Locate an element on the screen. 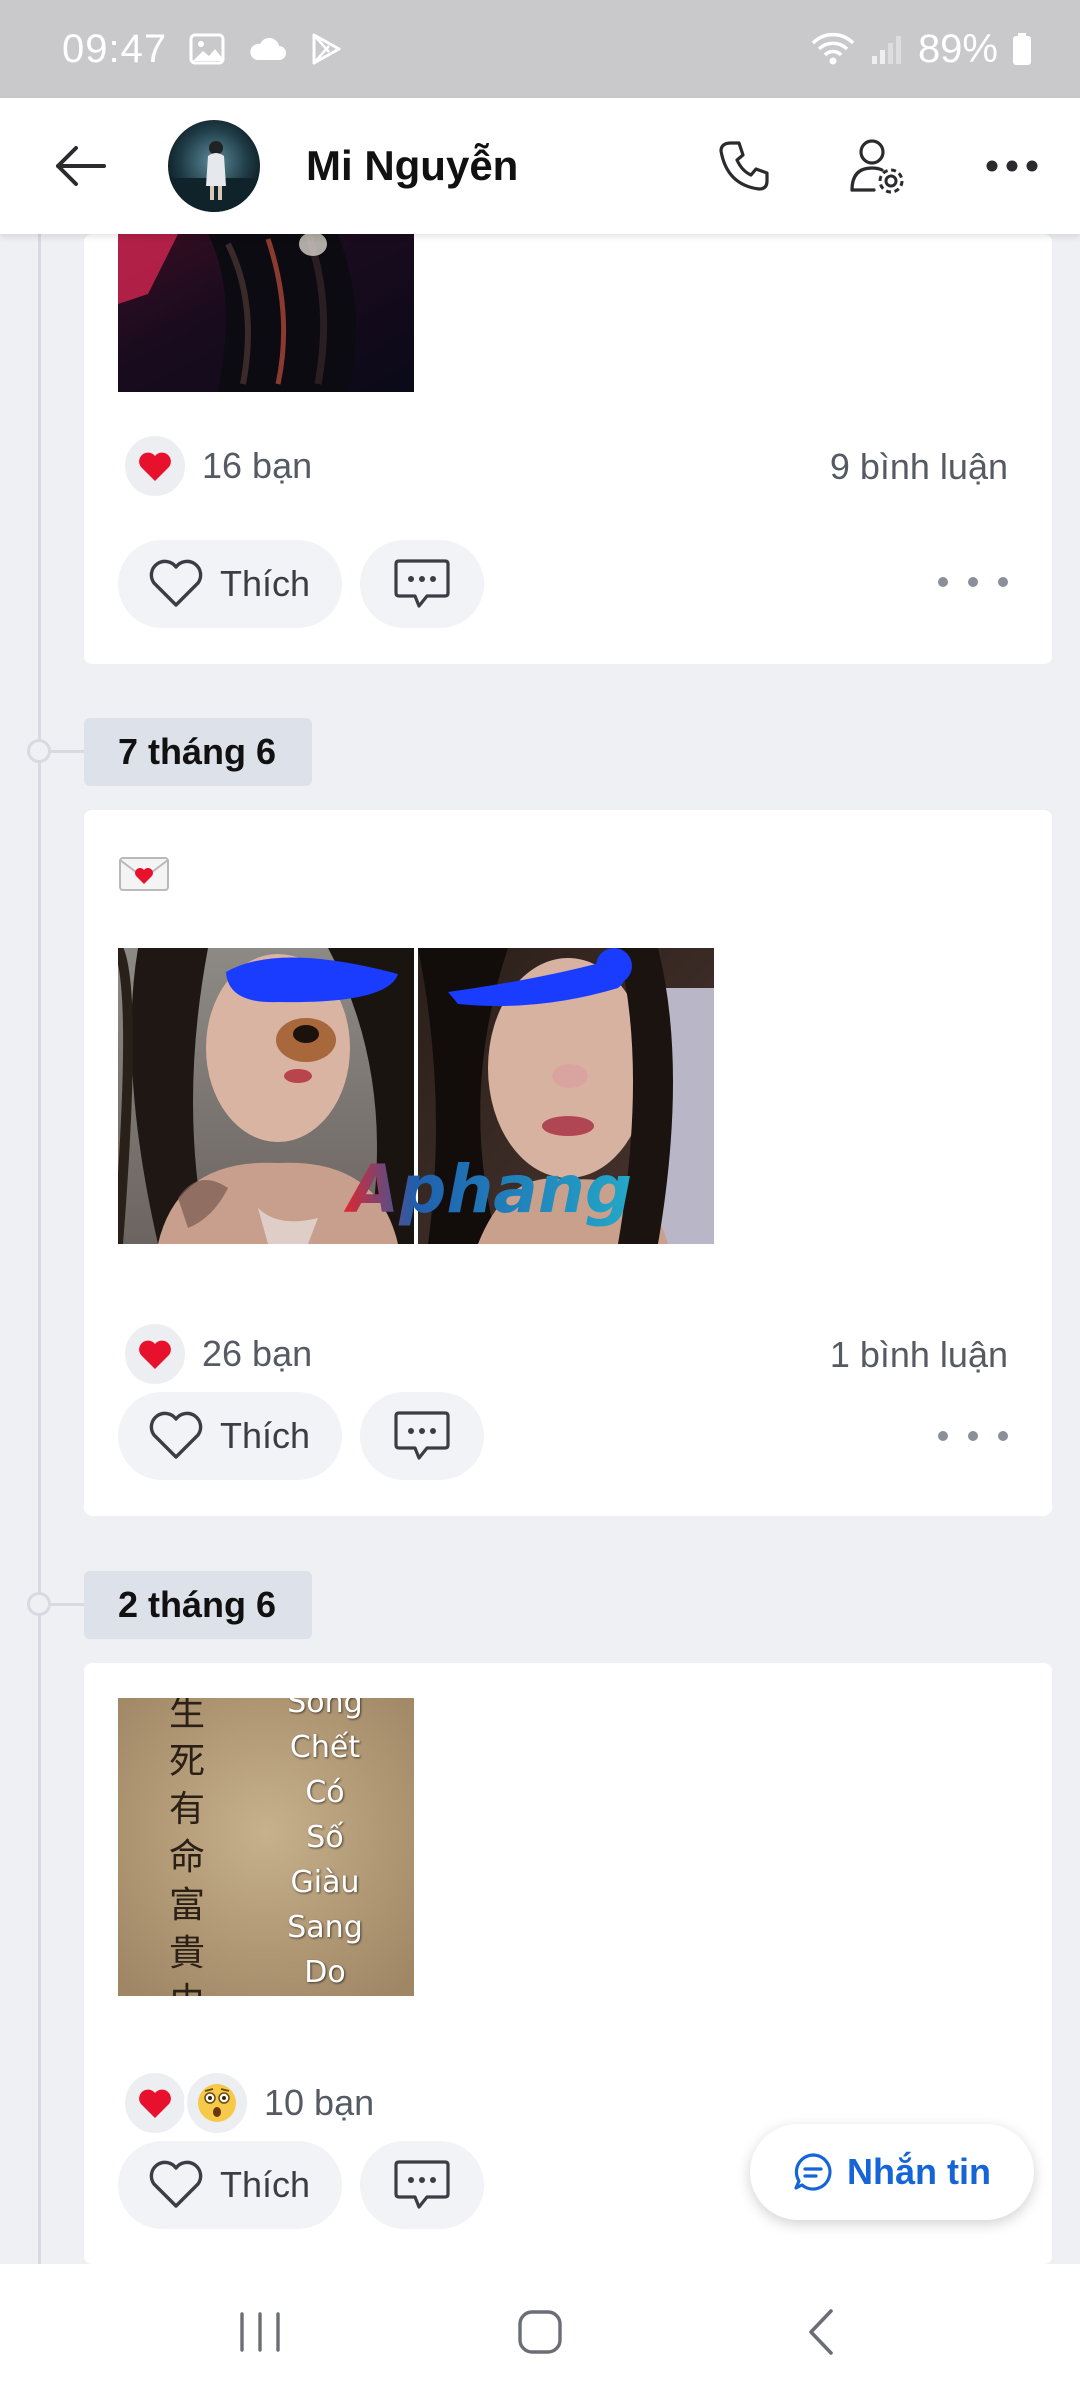  reaction-count: 16 bạn is located at coordinates (257, 465).